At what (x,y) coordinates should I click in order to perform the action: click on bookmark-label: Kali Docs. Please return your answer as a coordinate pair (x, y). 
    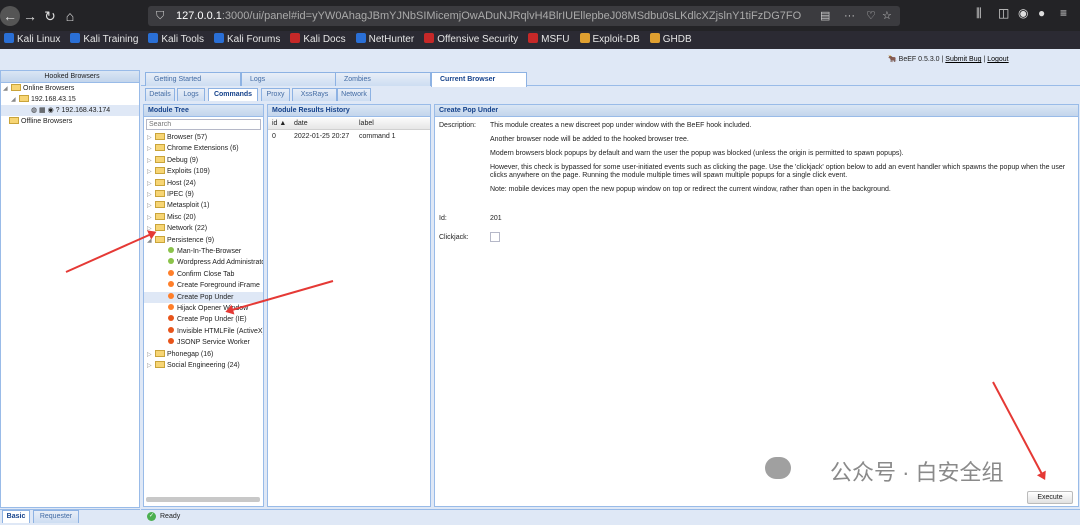
    Looking at the image, I should click on (324, 39).